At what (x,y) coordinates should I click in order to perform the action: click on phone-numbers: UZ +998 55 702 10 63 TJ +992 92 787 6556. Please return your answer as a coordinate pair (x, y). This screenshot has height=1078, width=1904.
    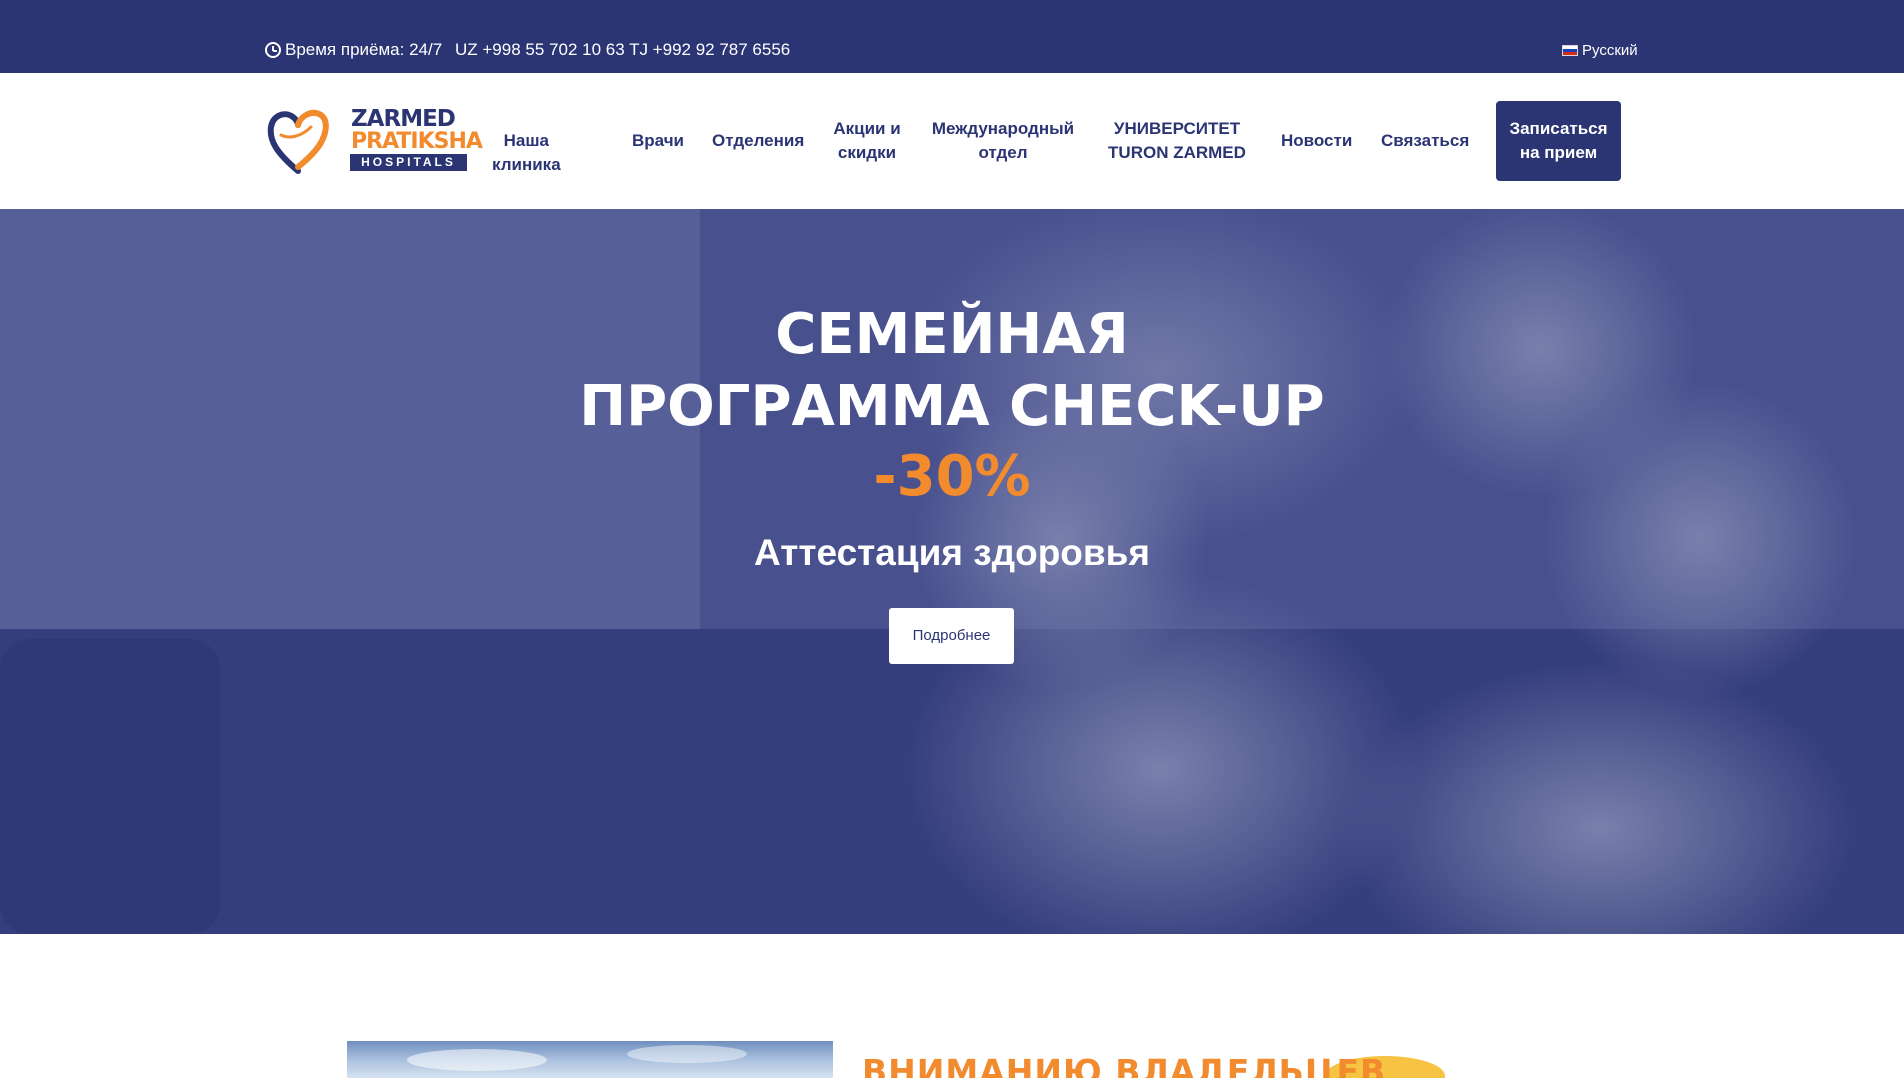
    Looking at the image, I should click on (622, 50).